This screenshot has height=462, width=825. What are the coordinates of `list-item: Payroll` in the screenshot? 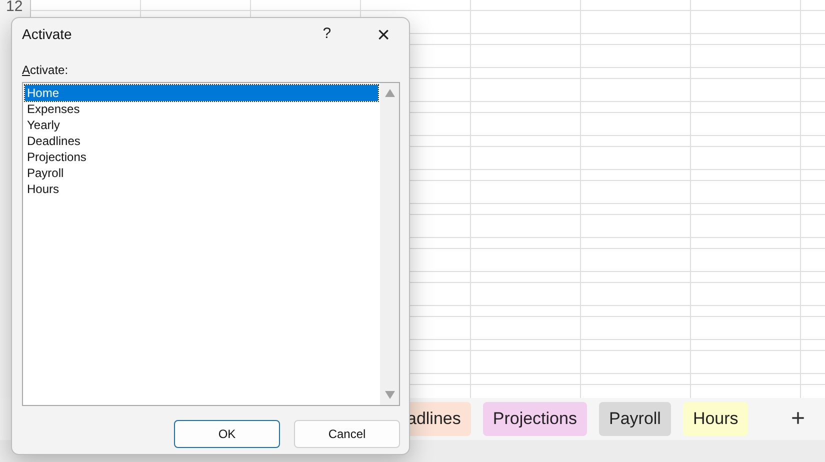 It's located at (201, 173).